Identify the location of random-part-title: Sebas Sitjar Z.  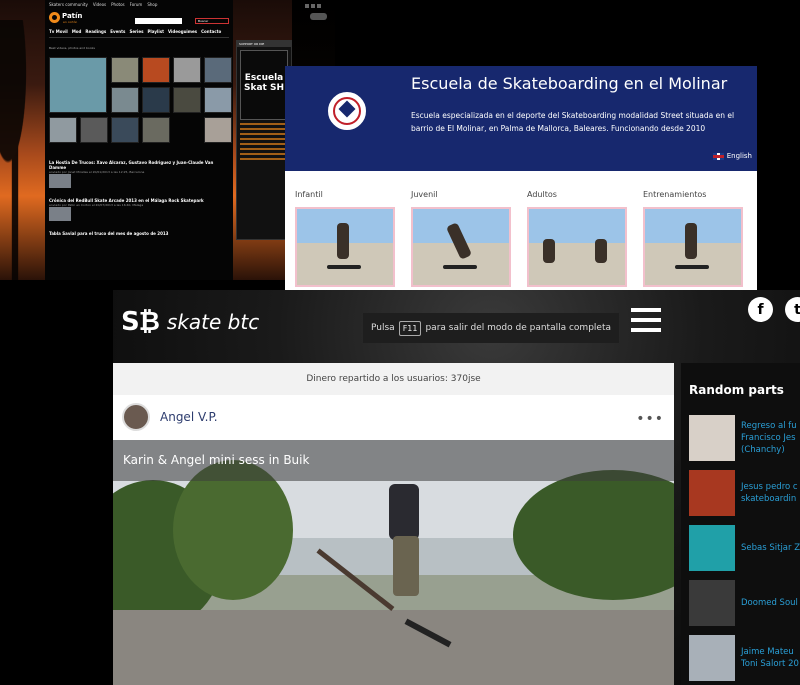
(770, 548).